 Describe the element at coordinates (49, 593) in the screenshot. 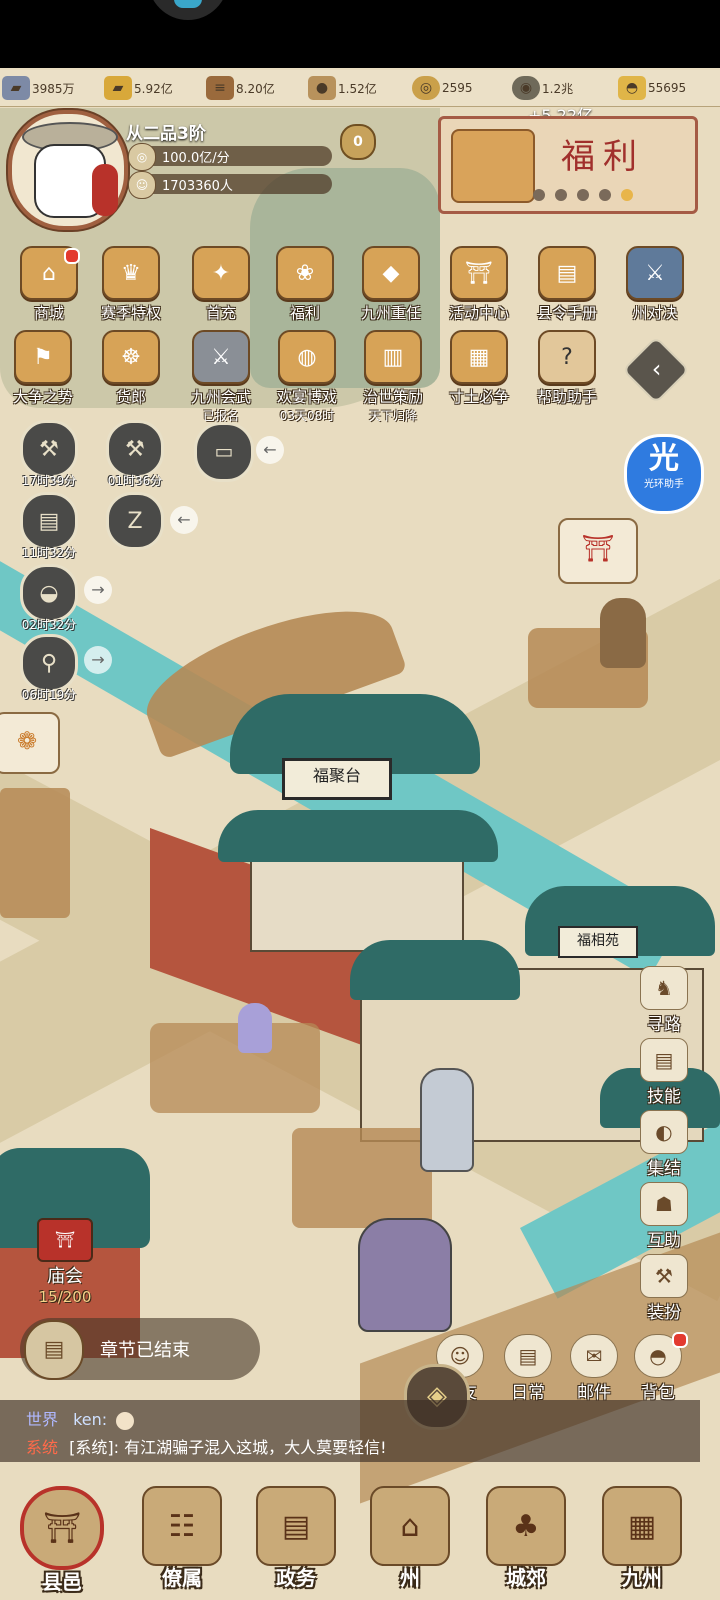

I see `pot-icon: ◒` at that location.